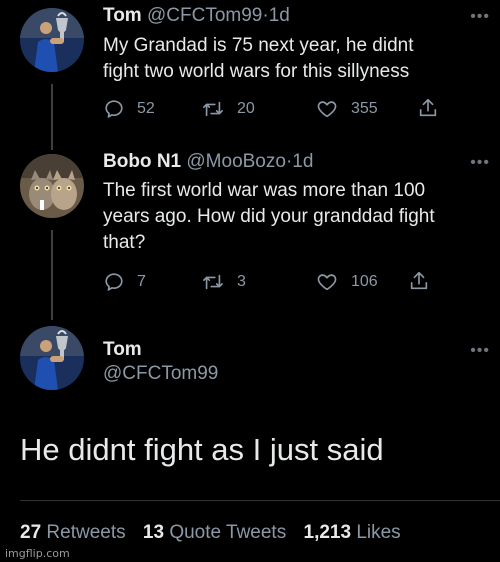 The width and height of the screenshot is (500, 562). I want to click on quote-tweets-count: 13, so click(153, 532).